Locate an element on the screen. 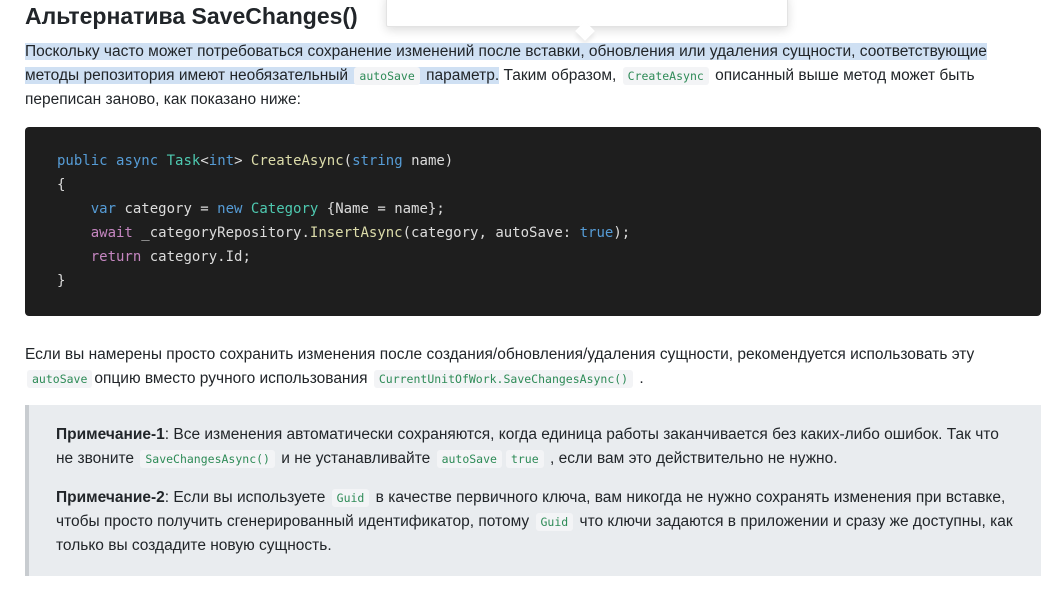  inline-code-savechangesasync: SaveChangesAsync() is located at coordinates (207, 459).